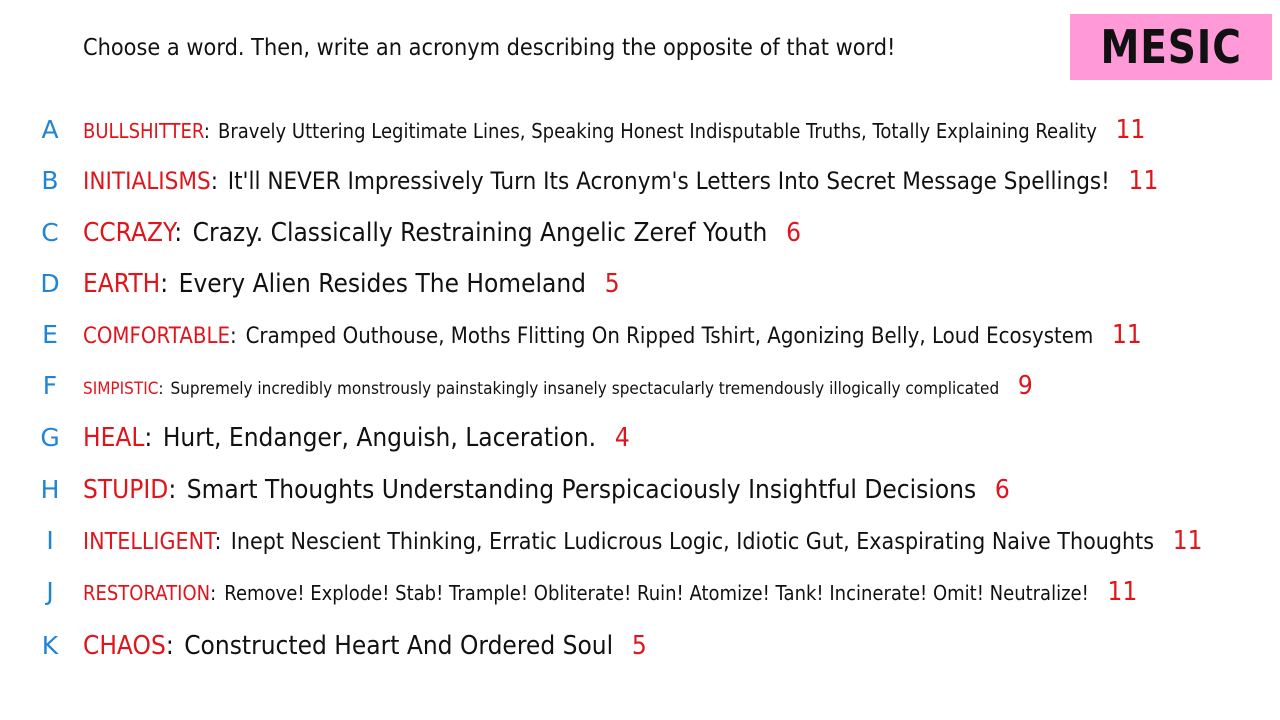 The height and width of the screenshot is (720, 1280). I want to click on item-letter: A, so click(50, 129).